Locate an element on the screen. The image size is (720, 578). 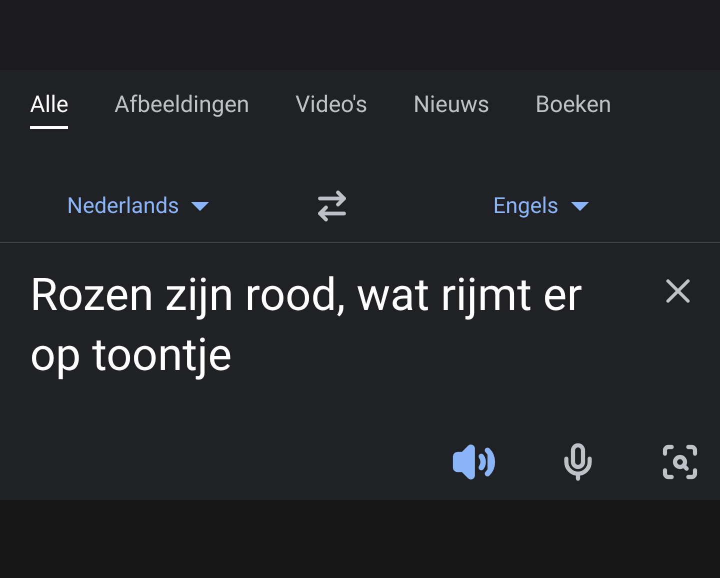
source-language-dropdown: Nederlands is located at coordinates (138, 206).